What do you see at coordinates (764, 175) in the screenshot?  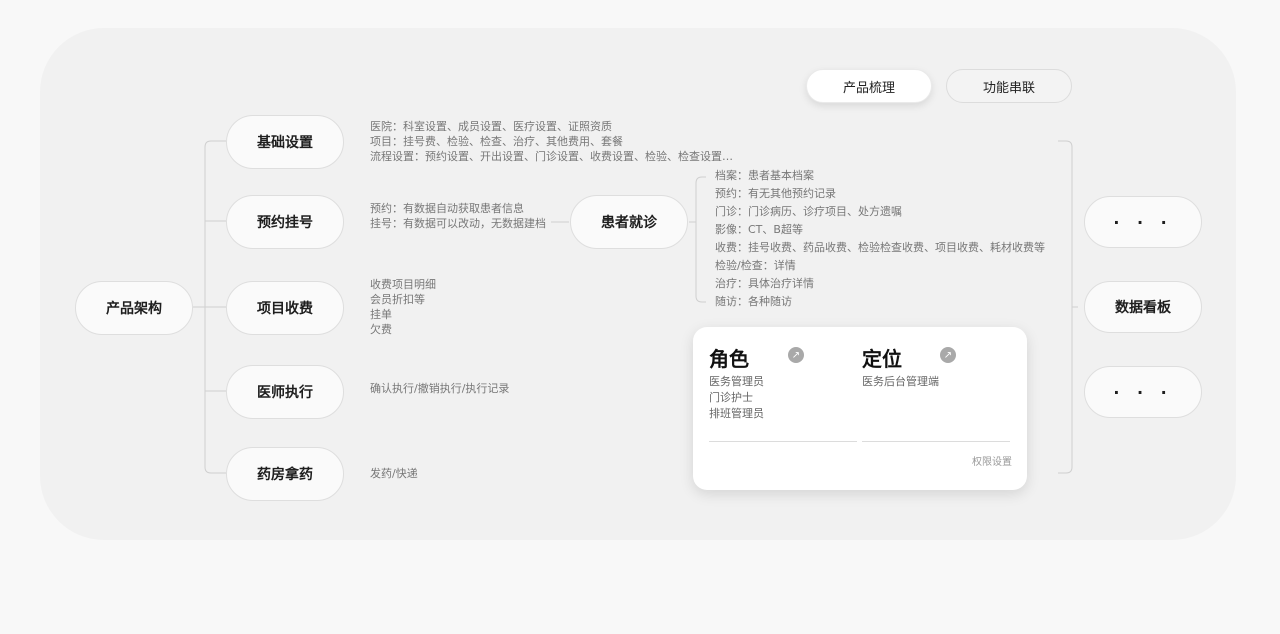 I see `patient-item: 档案：患者基本档案` at bounding box center [764, 175].